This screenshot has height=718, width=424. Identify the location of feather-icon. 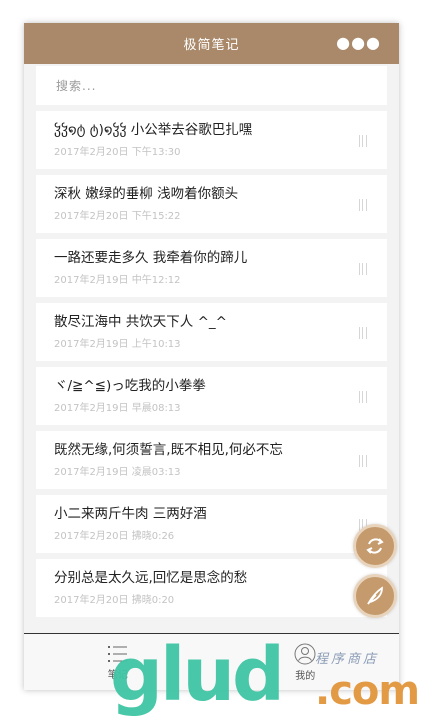
(375, 595).